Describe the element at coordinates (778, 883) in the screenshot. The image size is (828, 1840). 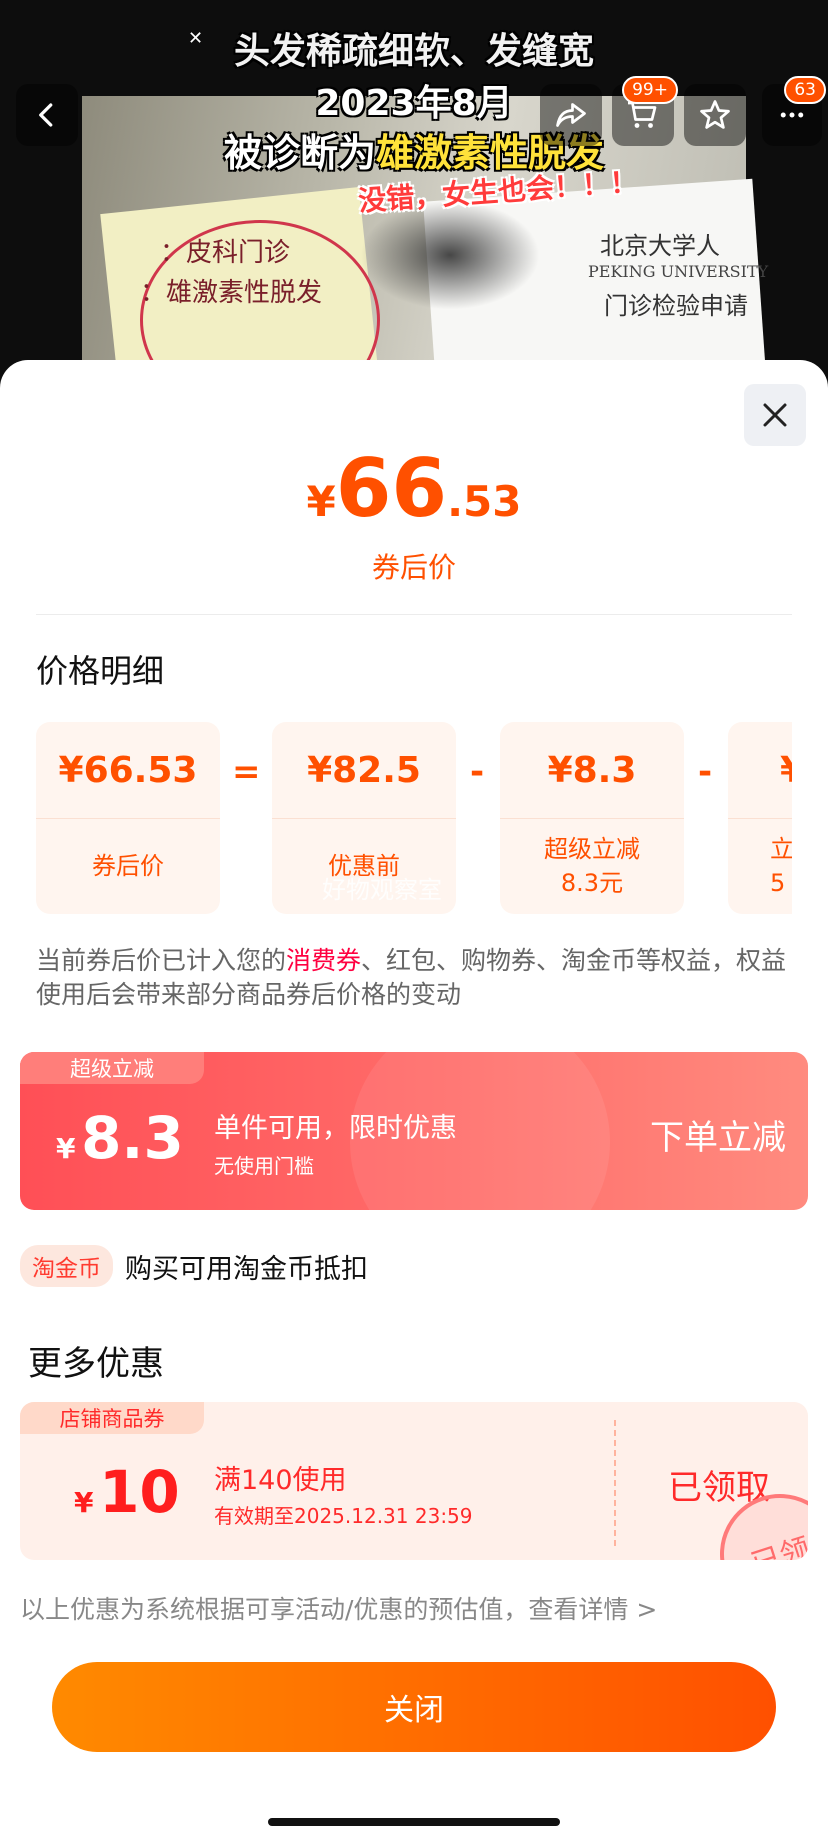
I see `breakdown-label-sub: 5` at that location.